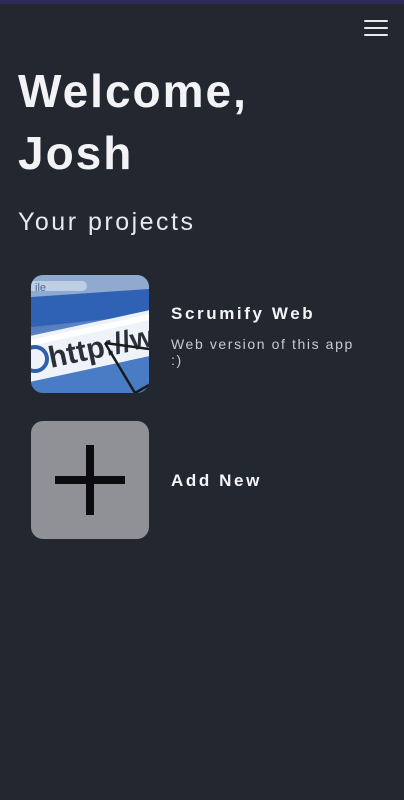 Image resolution: width=404 pixels, height=800 pixels. I want to click on hamburger-menu-icon, so click(376, 28).